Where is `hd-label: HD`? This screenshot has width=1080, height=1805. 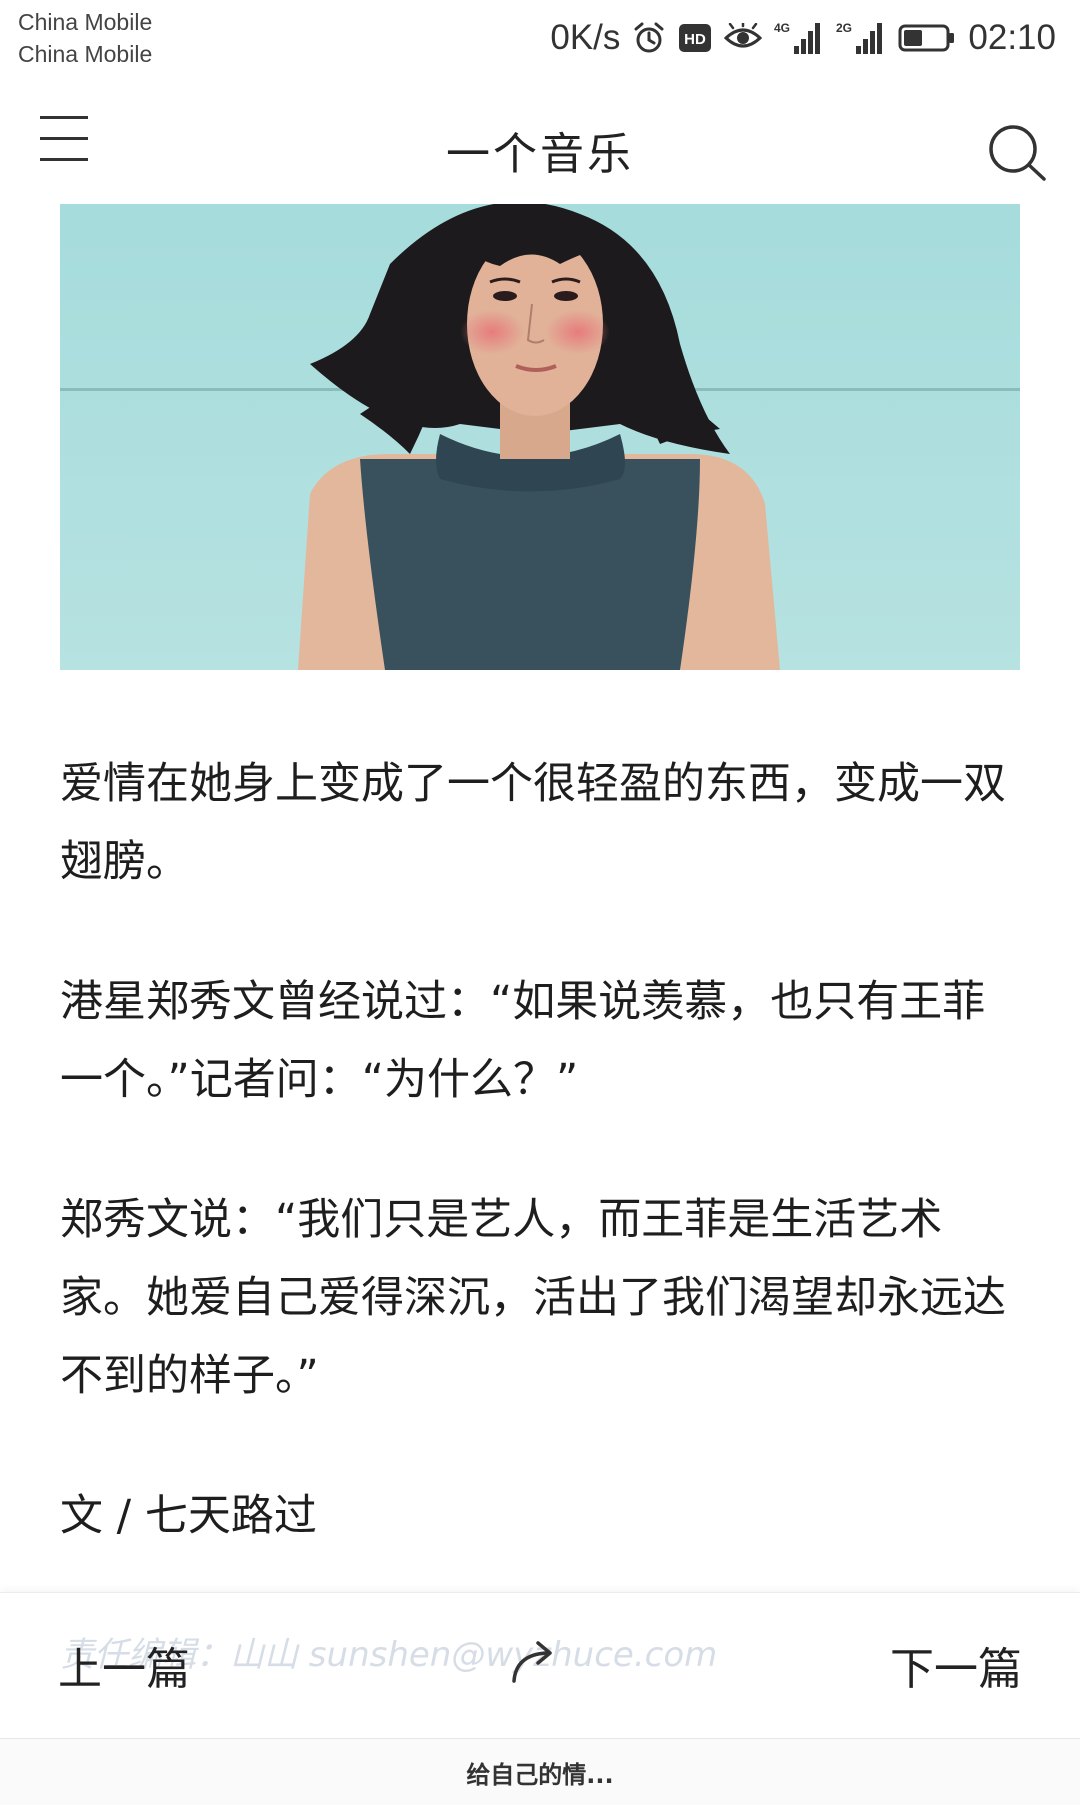 hd-label: HD is located at coordinates (696, 39).